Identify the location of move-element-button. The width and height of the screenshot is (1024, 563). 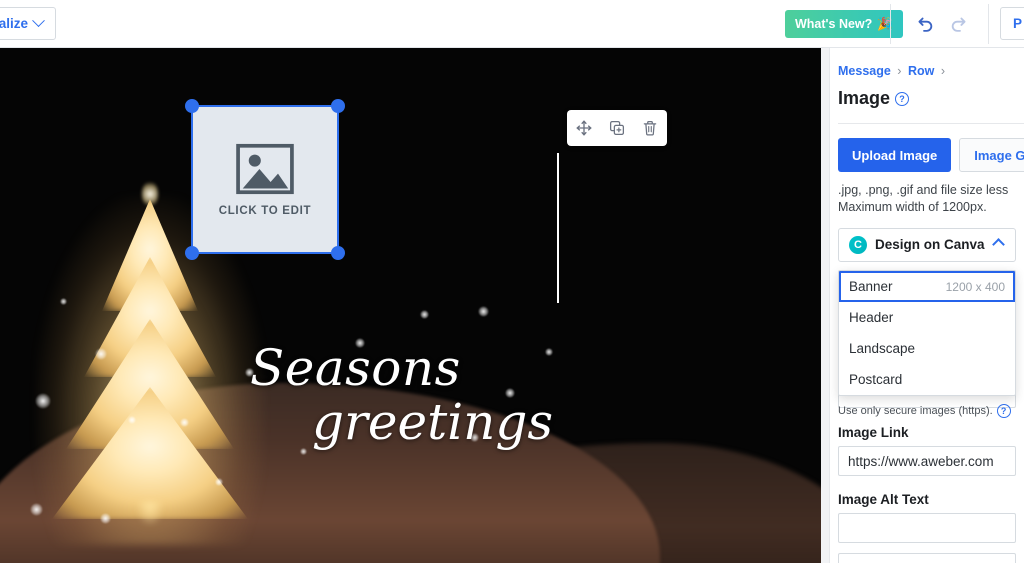
(584, 128).